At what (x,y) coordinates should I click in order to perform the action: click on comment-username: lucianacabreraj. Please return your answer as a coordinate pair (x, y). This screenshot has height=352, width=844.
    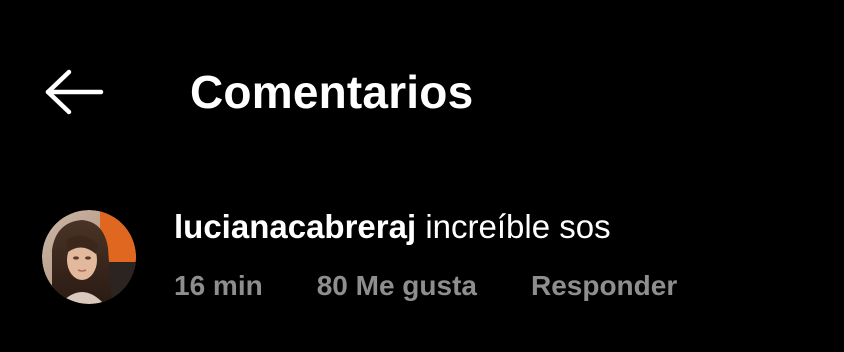
    Looking at the image, I should click on (295, 226).